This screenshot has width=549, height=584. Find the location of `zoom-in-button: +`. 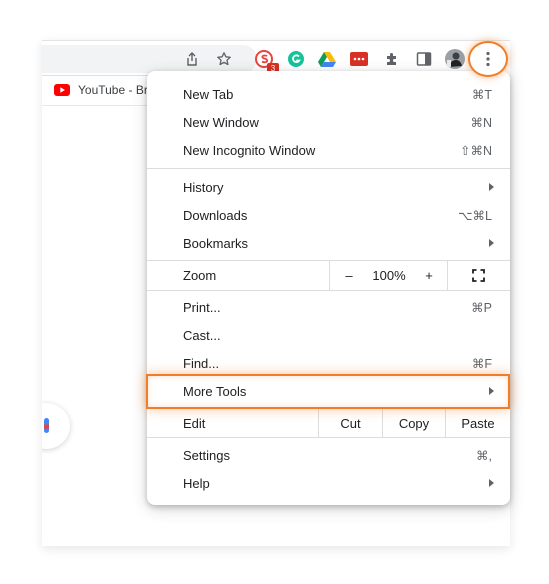

zoom-in-button: + is located at coordinates (429, 275).